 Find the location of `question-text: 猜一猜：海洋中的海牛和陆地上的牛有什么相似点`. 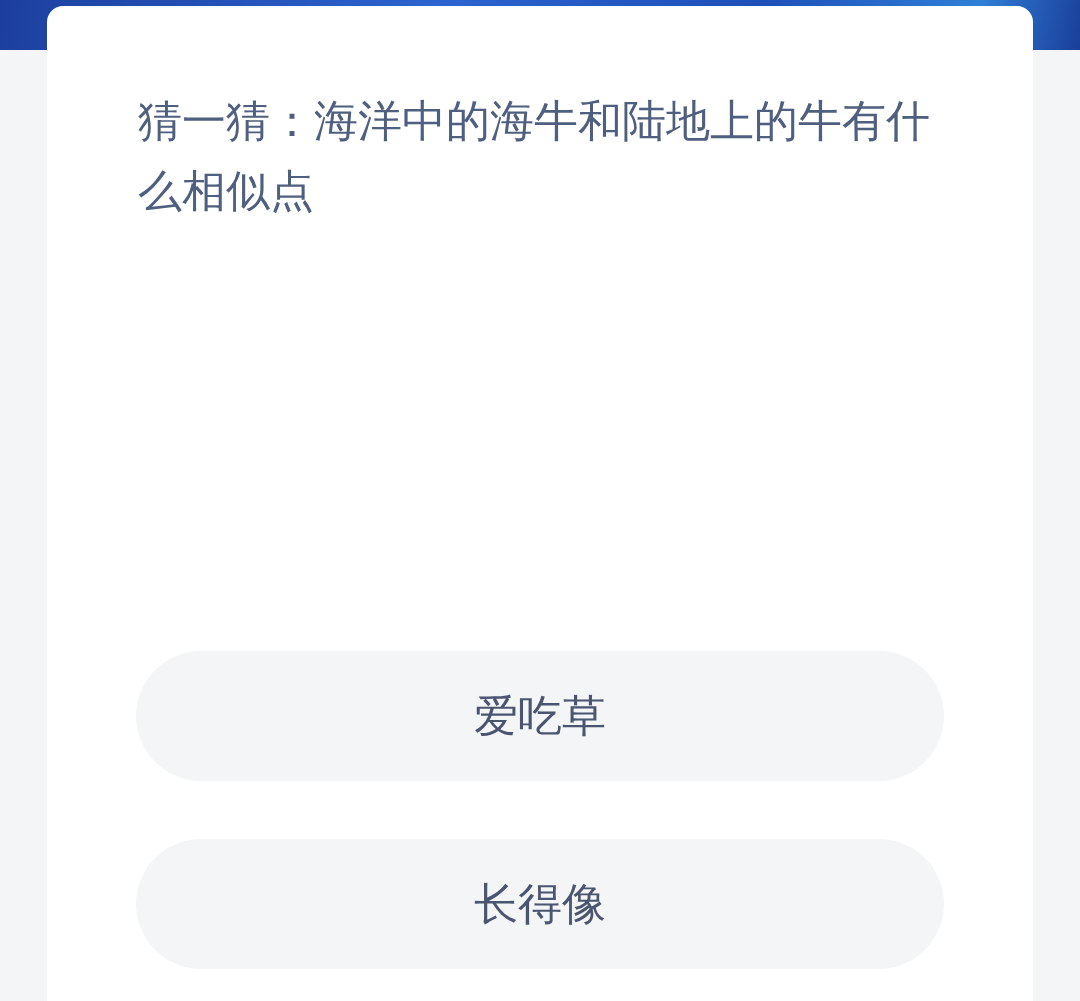

question-text: 猜一猜：海洋中的海牛和陆地上的牛有什么相似点 is located at coordinates (534, 156).